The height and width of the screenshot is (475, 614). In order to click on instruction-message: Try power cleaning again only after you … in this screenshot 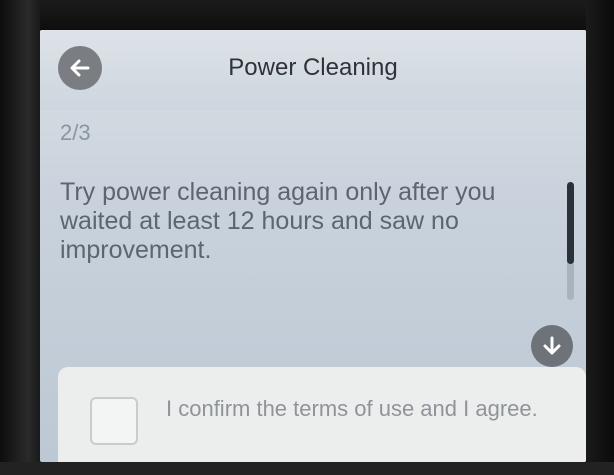, I will do `click(278, 221)`.